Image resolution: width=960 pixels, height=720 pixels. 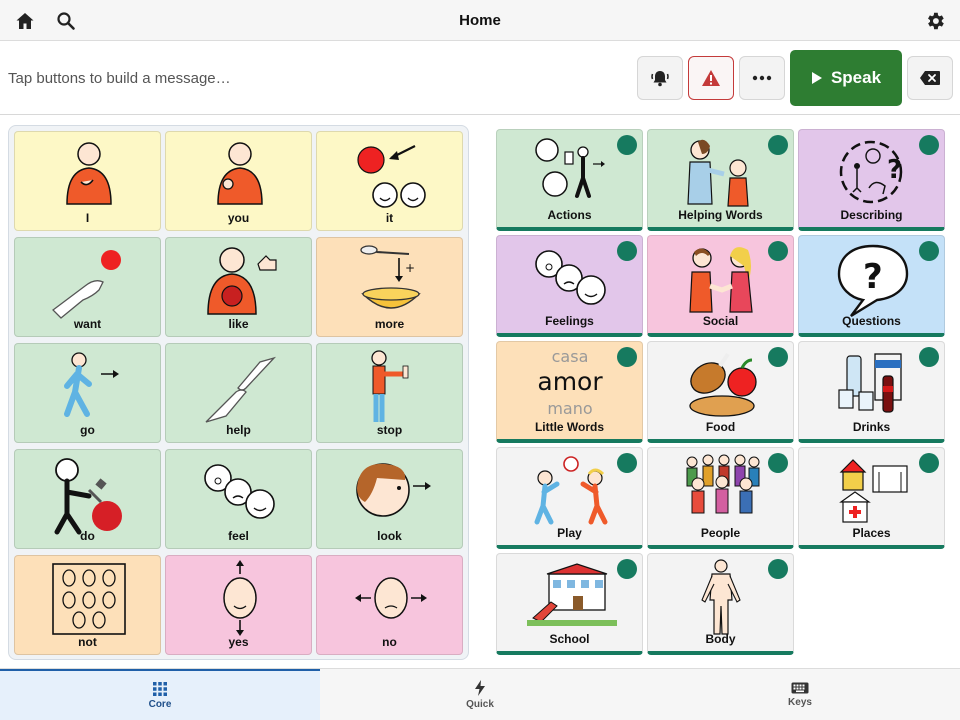 What do you see at coordinates (389, 218) in the screenshot?
I see `tile-label: it` at bounding box center [389, 218].